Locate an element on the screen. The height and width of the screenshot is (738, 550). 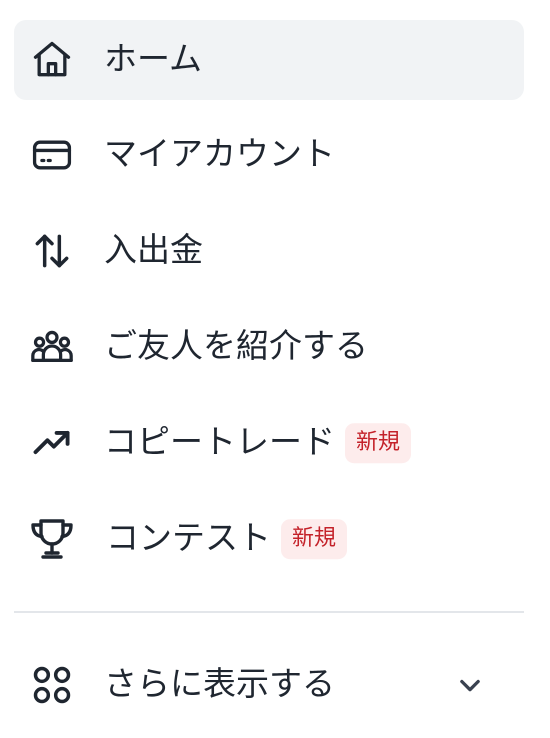
nav-item-label: さらに表示する is located at coordinates (219, 684).